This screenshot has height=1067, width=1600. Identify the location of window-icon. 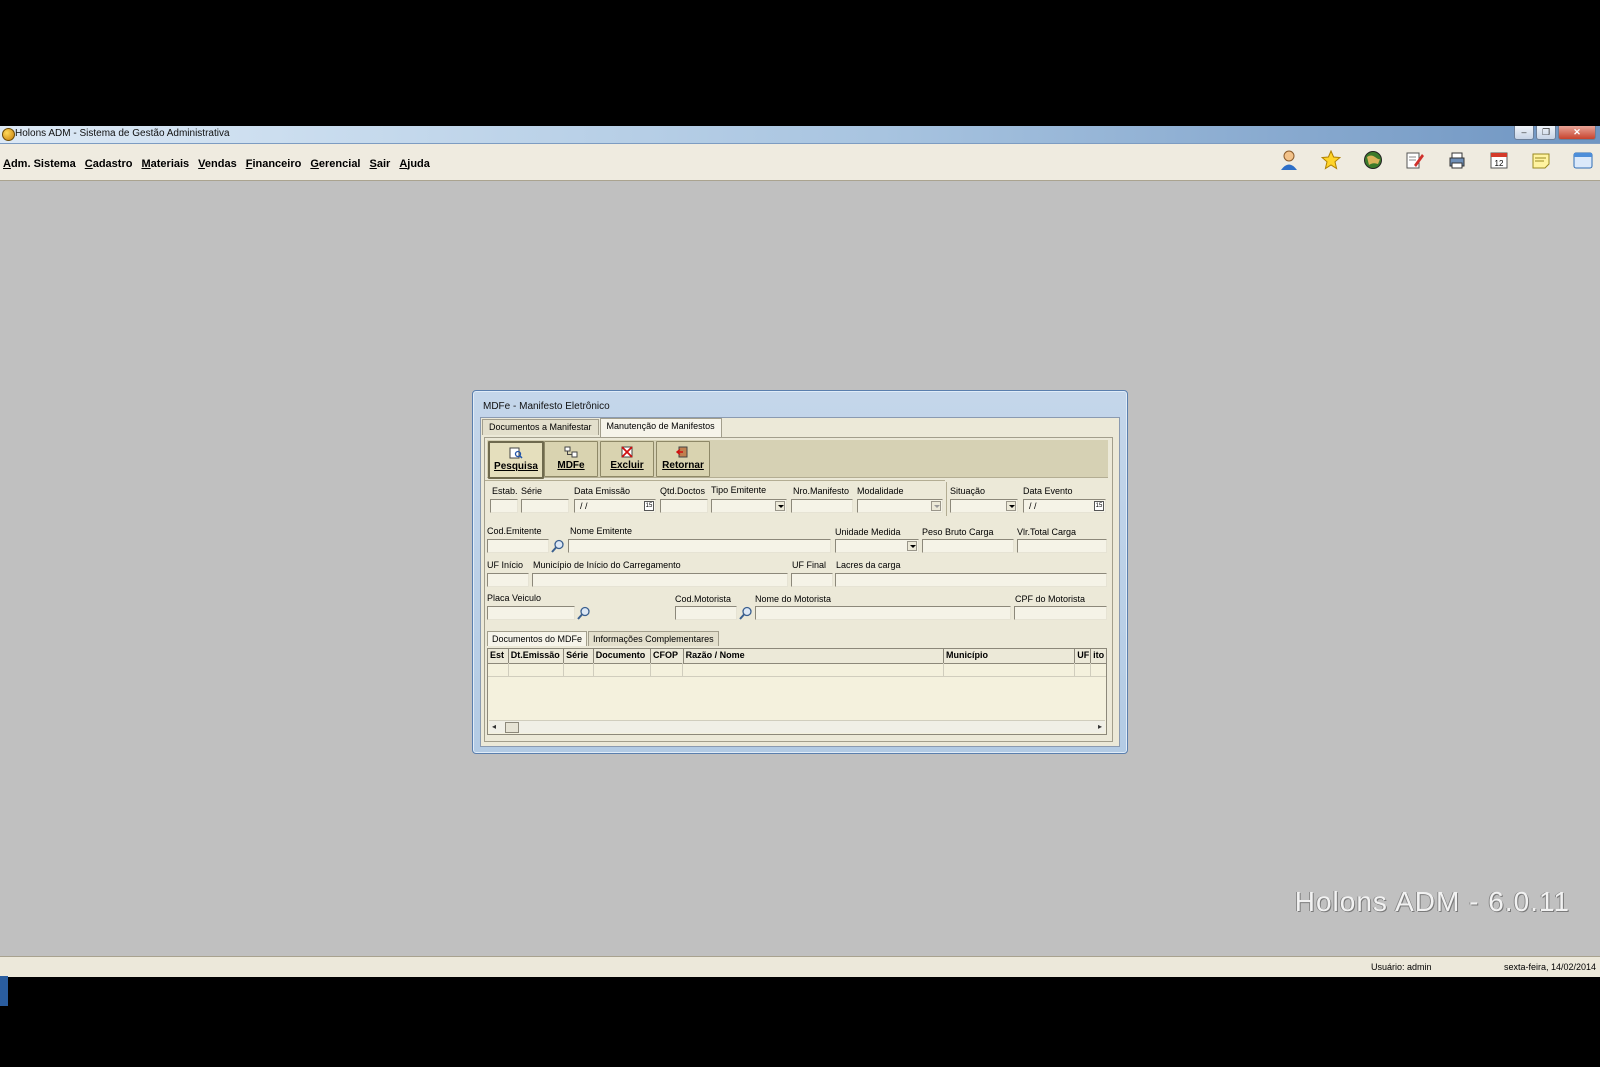
(1583, 160).